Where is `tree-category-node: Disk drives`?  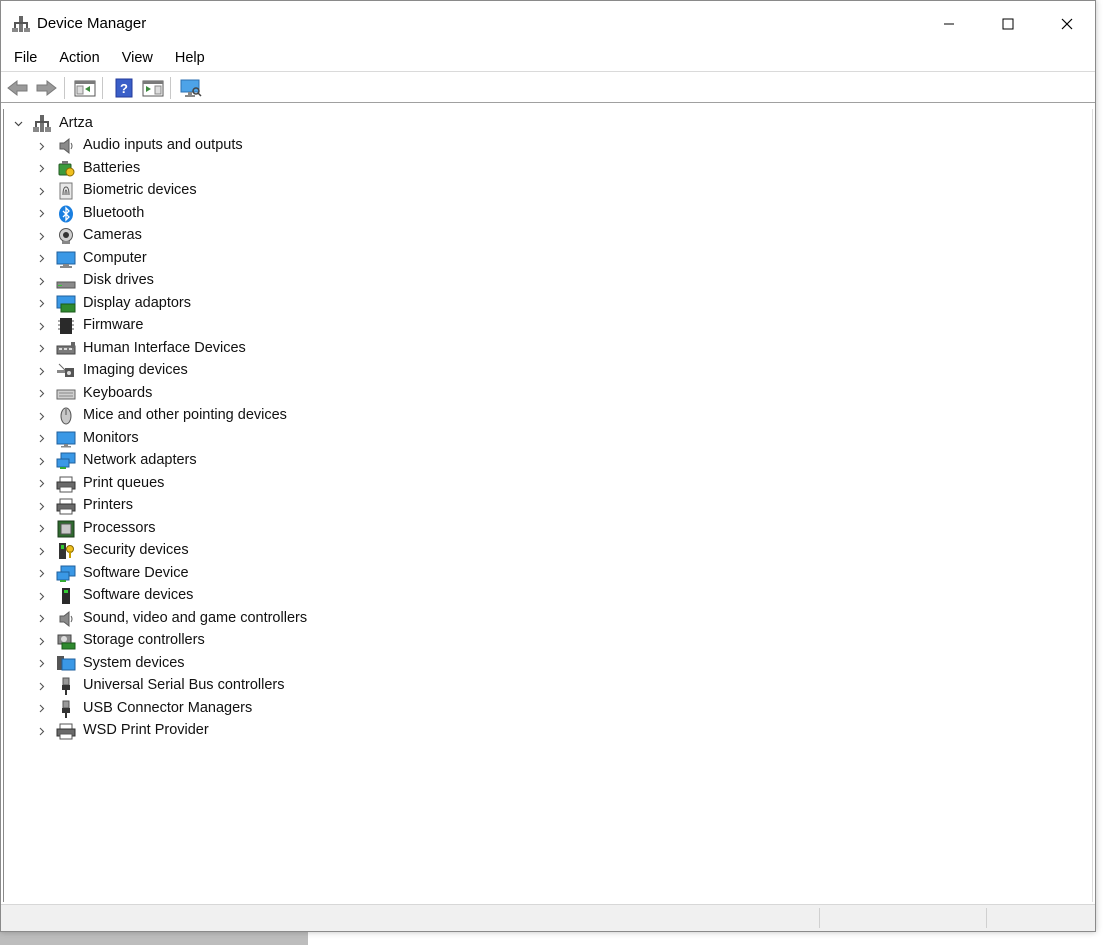
tree-category-node: Disk drives is located at coordinates (548, 281).